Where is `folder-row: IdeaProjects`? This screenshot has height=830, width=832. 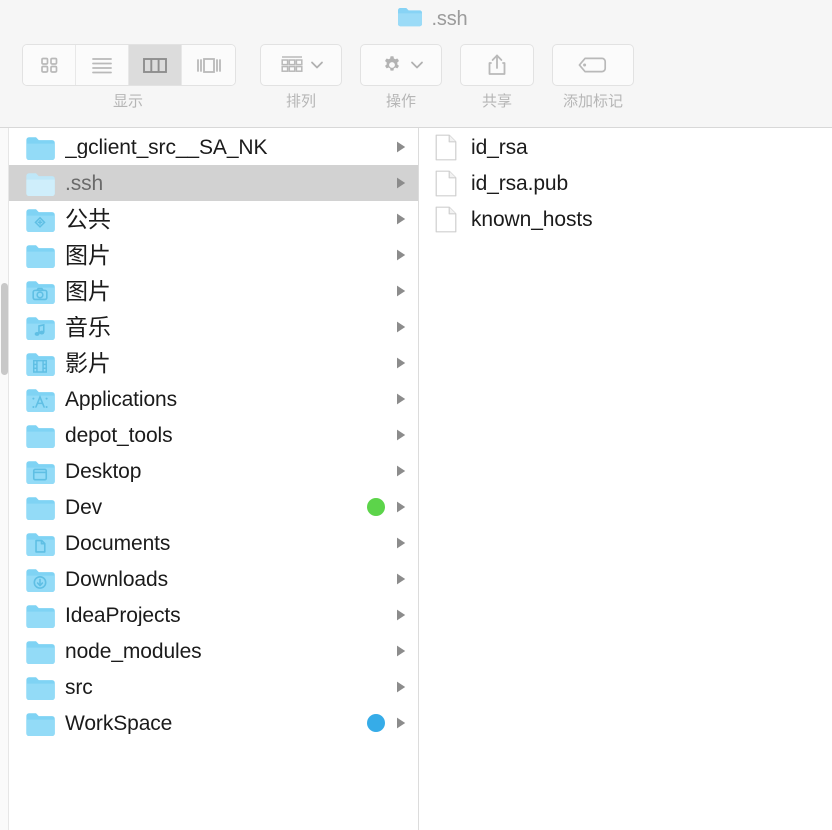 folder-row: IdeaProjects is located at coordinates (213, 615).